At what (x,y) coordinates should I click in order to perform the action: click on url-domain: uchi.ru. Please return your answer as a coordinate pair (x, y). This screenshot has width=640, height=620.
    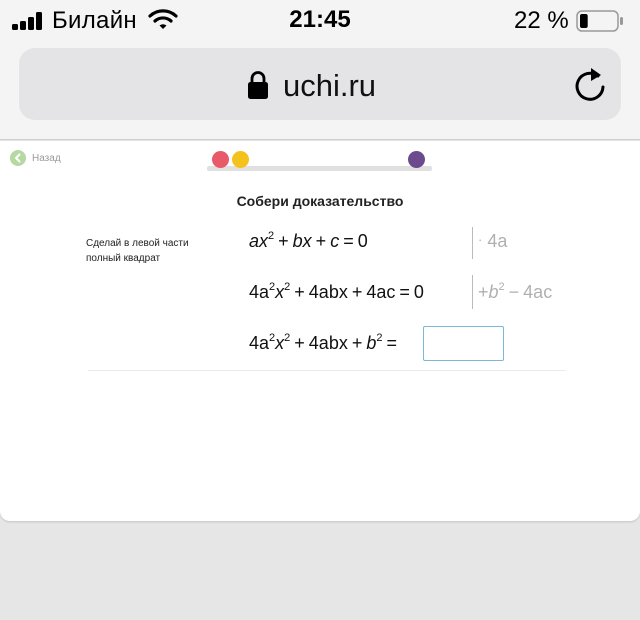
    Looking at the image, I should click on (329, 86).